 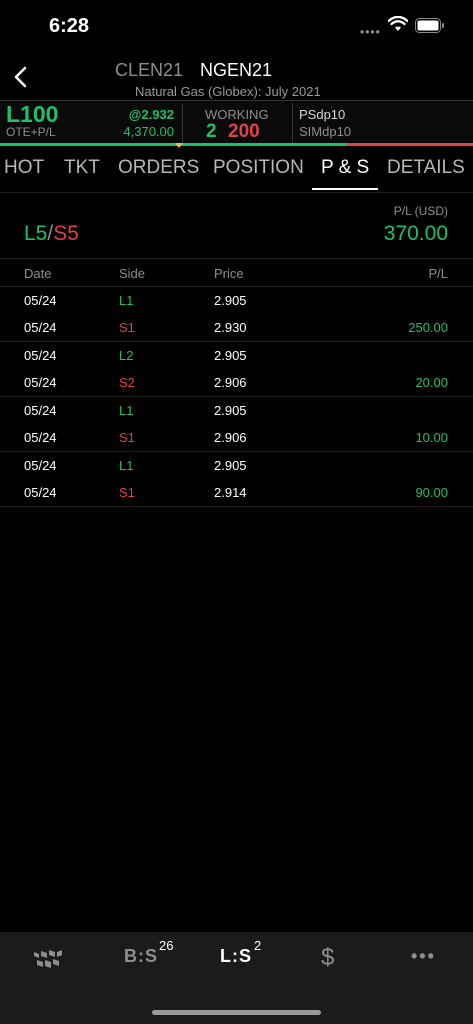 I want to click on battery-icon, so click(x=430, y=28).